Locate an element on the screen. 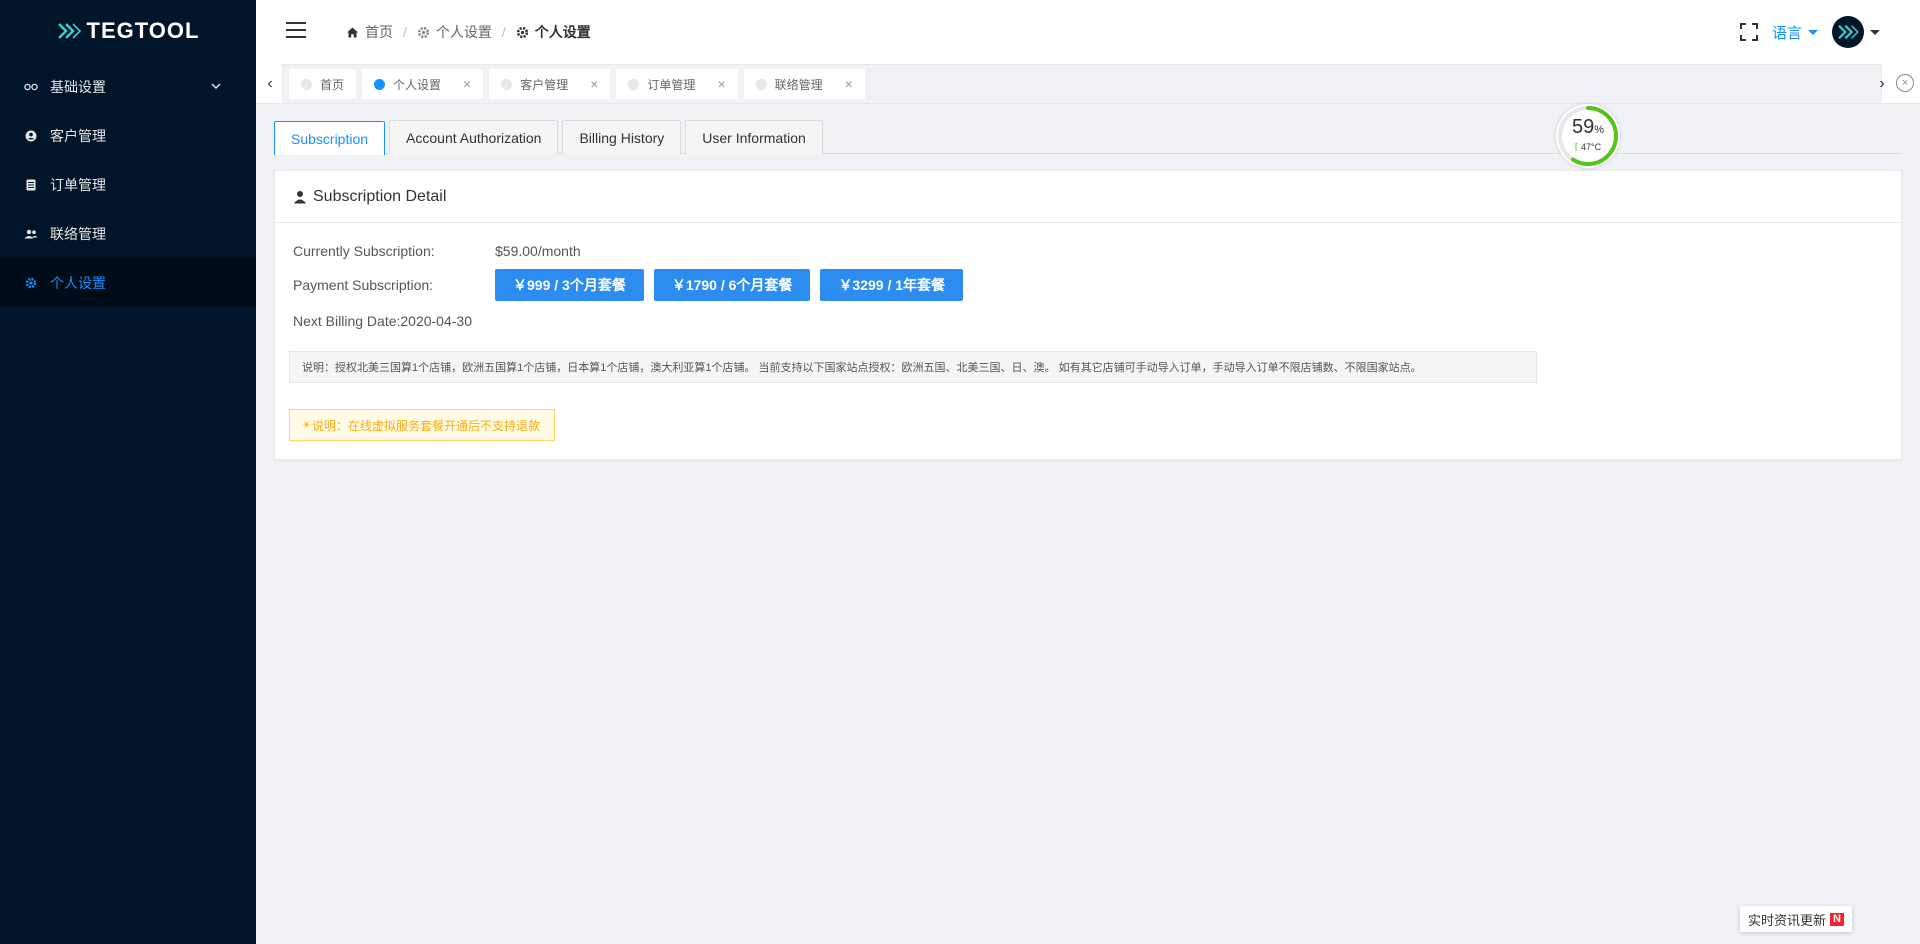  gauge-percent-unit: % is located at coordinates (1599, 130).